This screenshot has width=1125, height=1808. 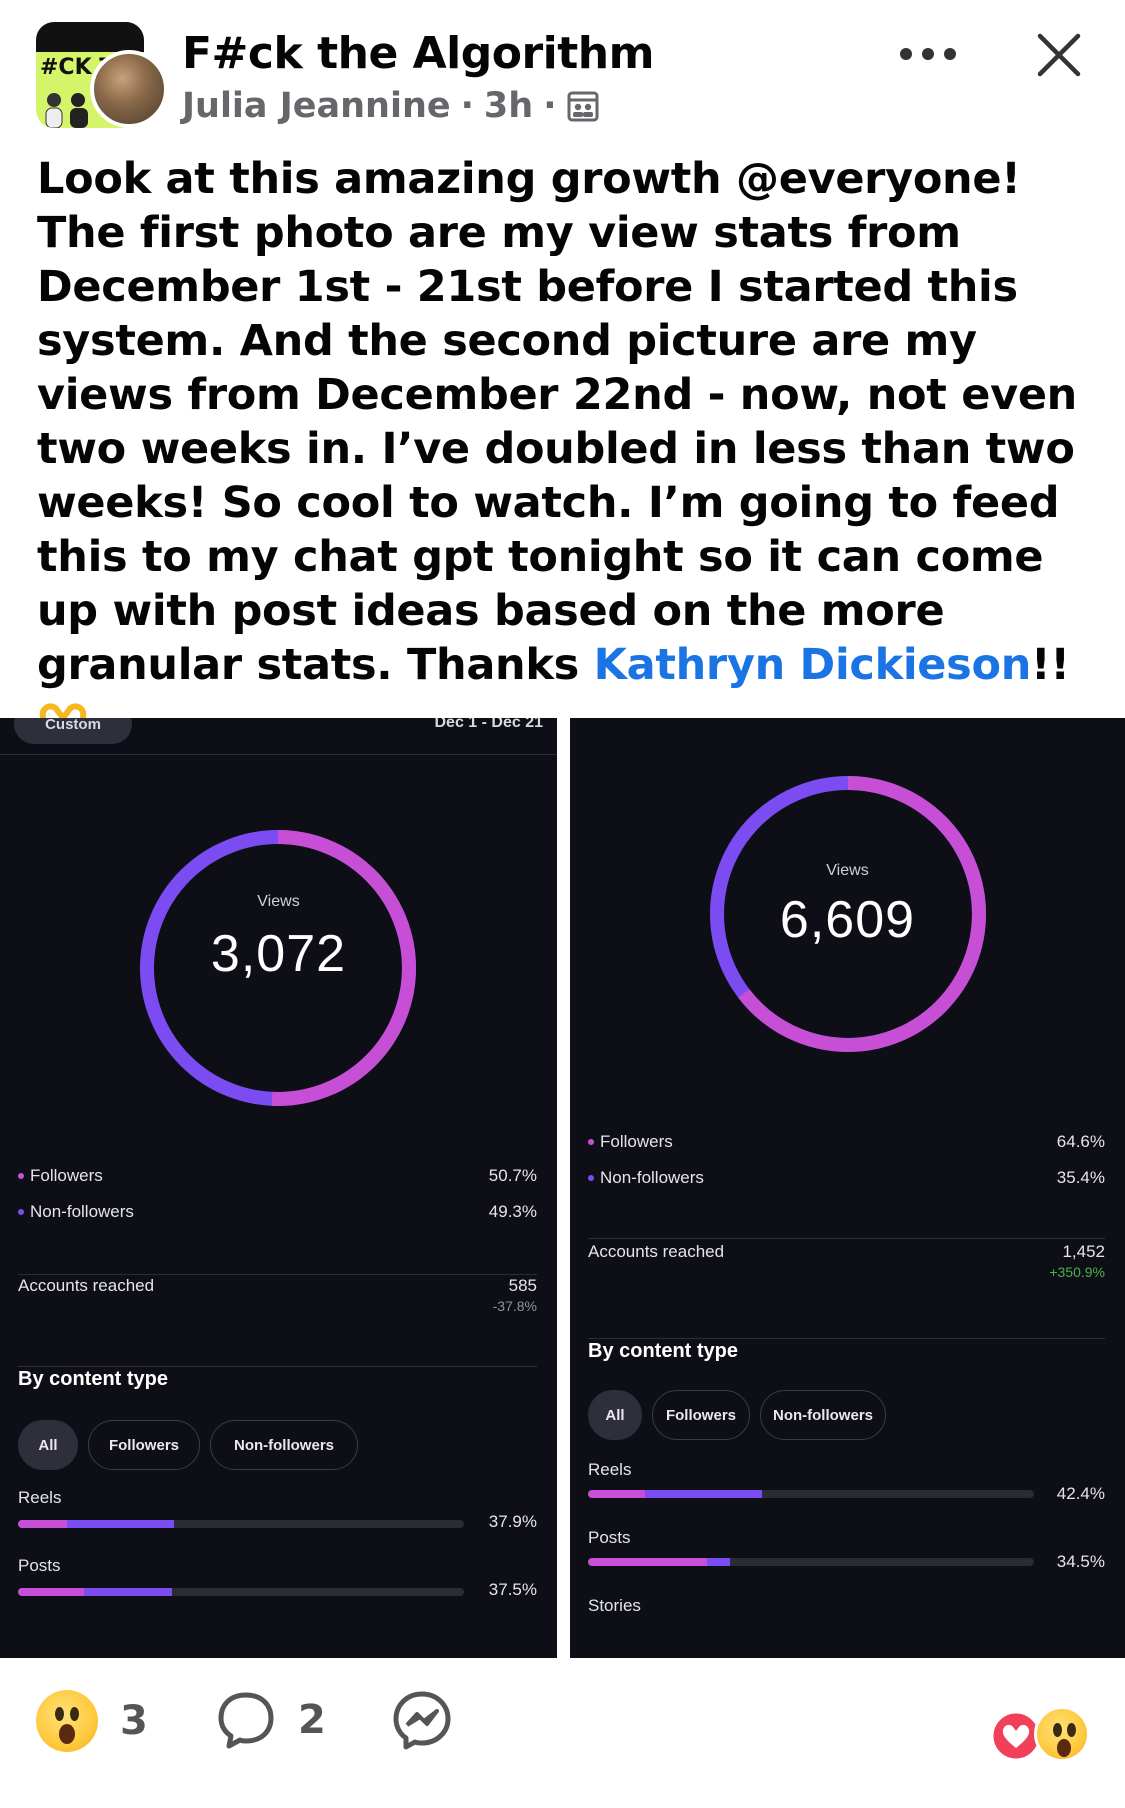 What do you see at coordinates (512, 1521) in the screenshot?
I see `bar-pct-reels: 37.9%` at bounding box center [512, 1521].